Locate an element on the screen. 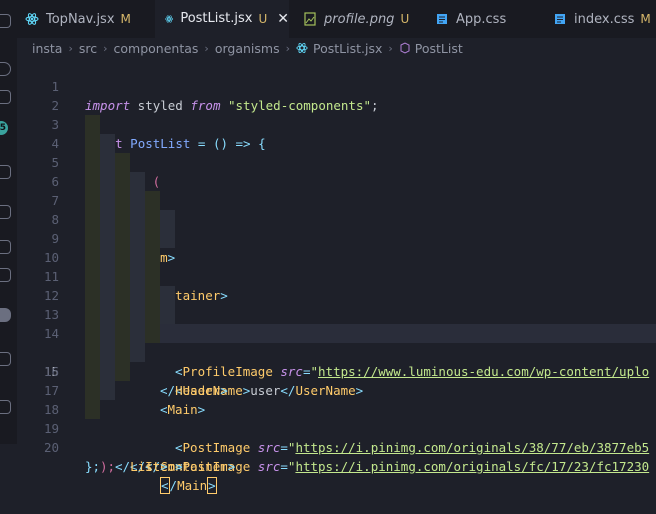  breadcrumb-item: PostList is located at coordinates (439, 48).